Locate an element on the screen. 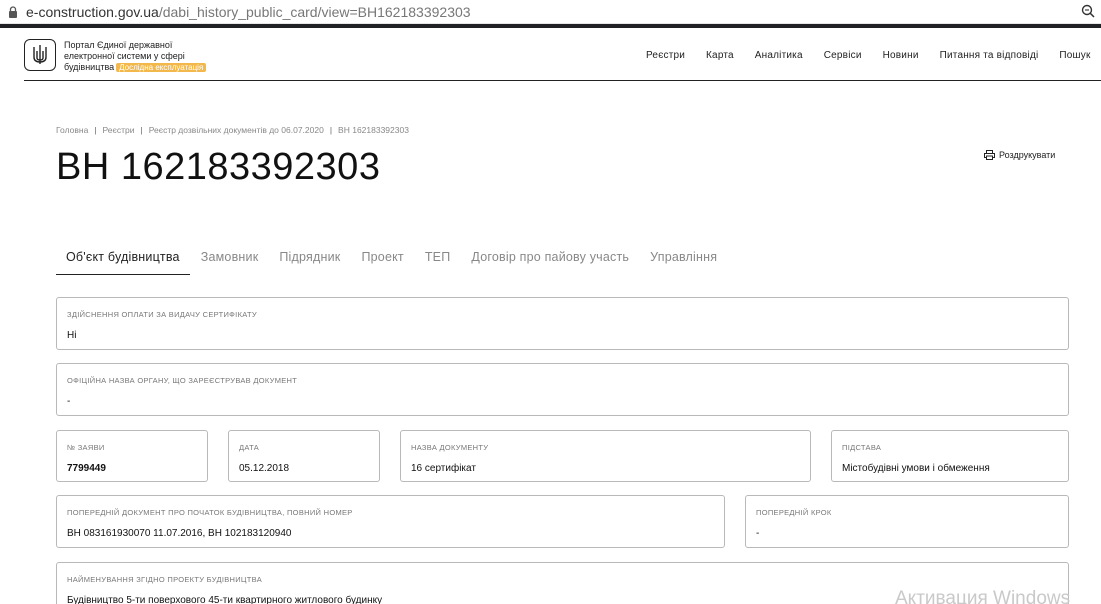 Image resolution: width=1101 pixels, height=604 pixels. tab-project: Проект is located at coordinates (382, 261).